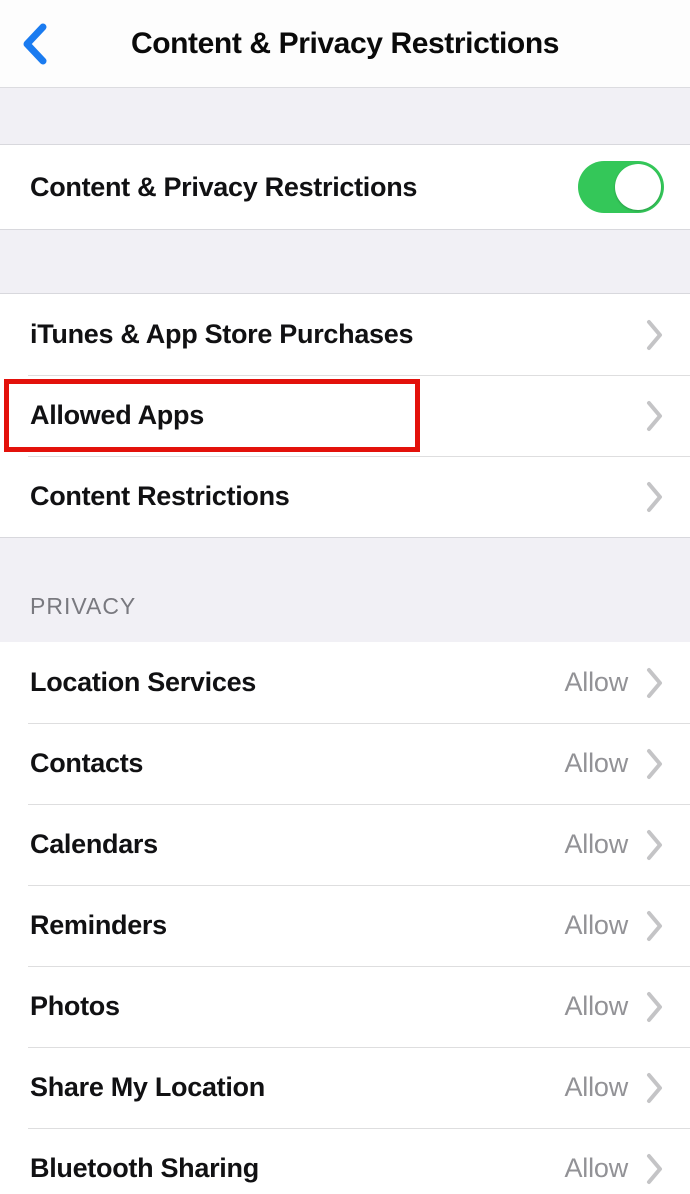 Image resolution: width=690 pixels, height=1194 pixels. I want to click on row-share-my-location: Share My Location Allow, so click(345, 1087).